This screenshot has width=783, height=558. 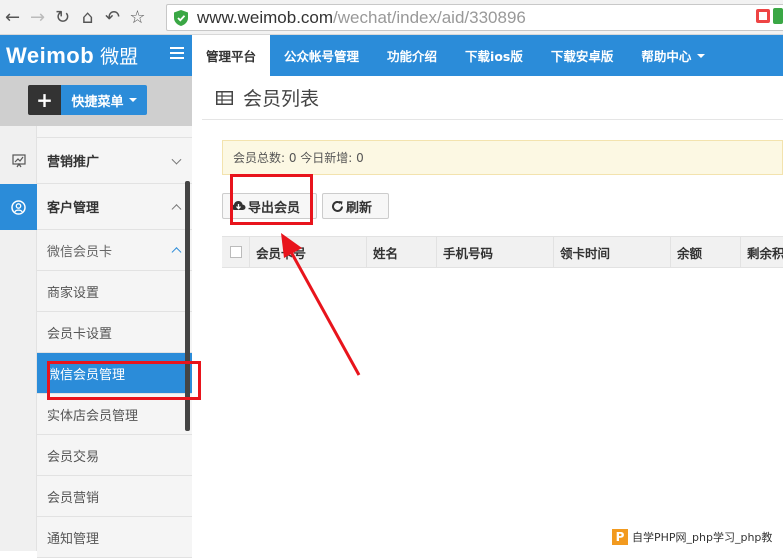 What do you see at coordinates (778, 16) in the screenshot?
I see `extension-shield-icon` at bounding box center [778, 16].